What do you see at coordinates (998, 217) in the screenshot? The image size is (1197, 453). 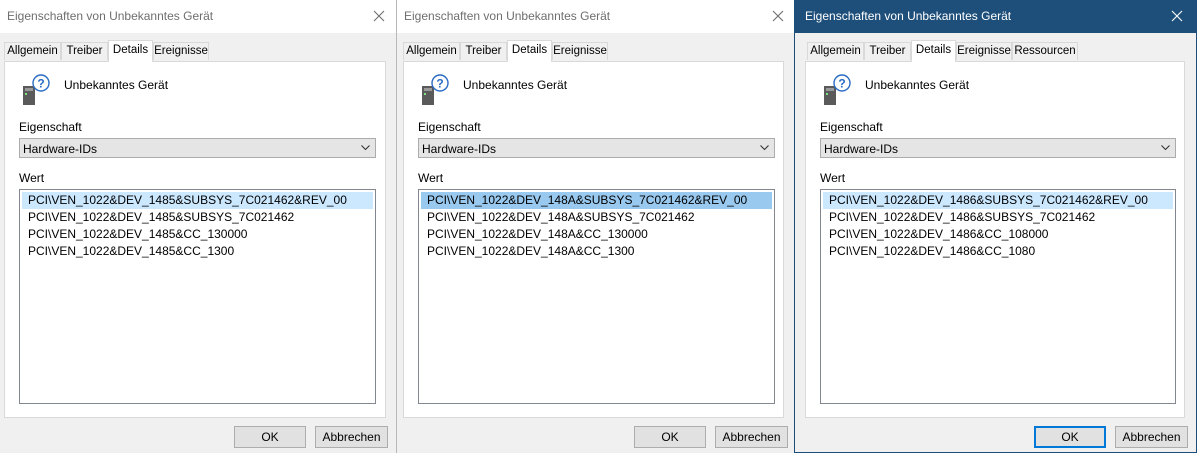 I see `list-item: PCI\VEN_1022&DEV_1486&SUBSYS_7C021462` at bounding box center [998, 217].